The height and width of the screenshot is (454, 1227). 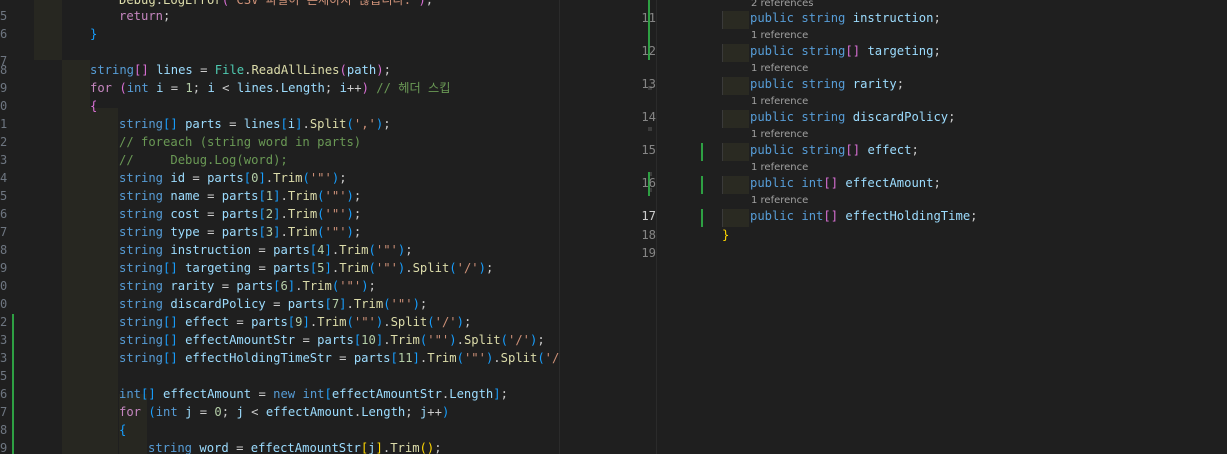 I want to click on code-token: rarity, so click(x=192, y=286).